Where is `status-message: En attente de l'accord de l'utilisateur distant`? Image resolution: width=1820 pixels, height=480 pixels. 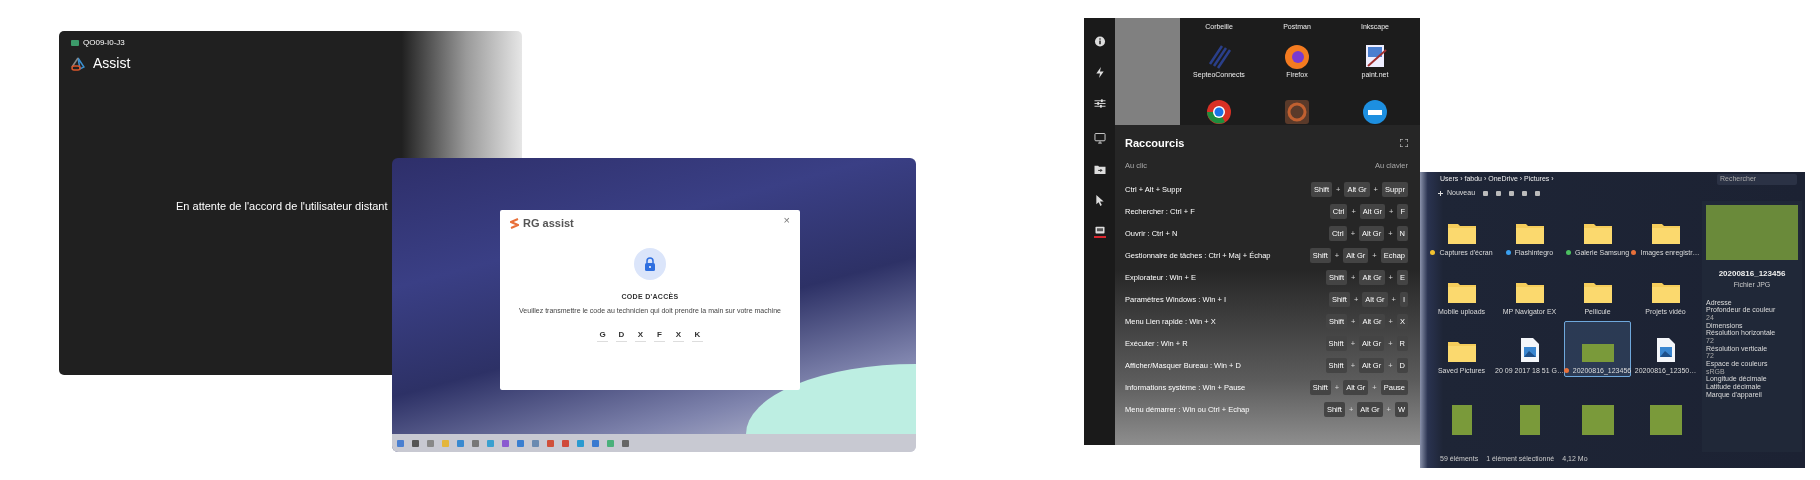 status-message: En attente de l'accord de l'utilisateur distant is located at coordinates (282, 207).